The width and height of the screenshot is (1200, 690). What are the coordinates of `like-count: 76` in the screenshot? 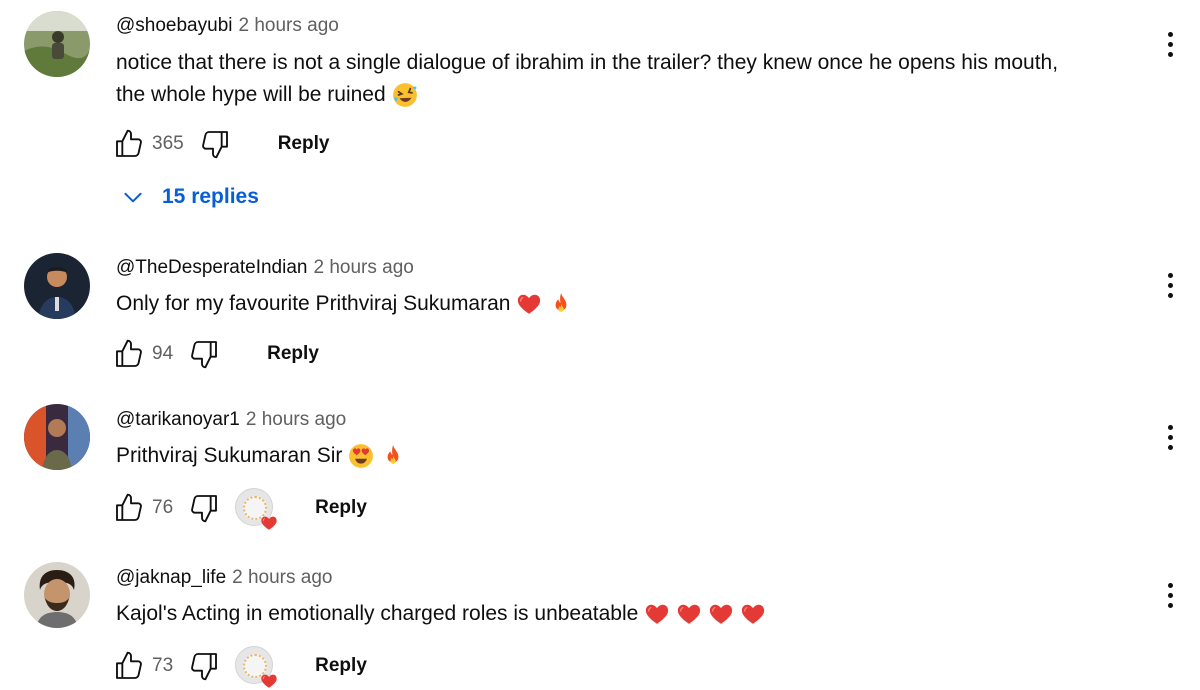 It's located at (163, 507).